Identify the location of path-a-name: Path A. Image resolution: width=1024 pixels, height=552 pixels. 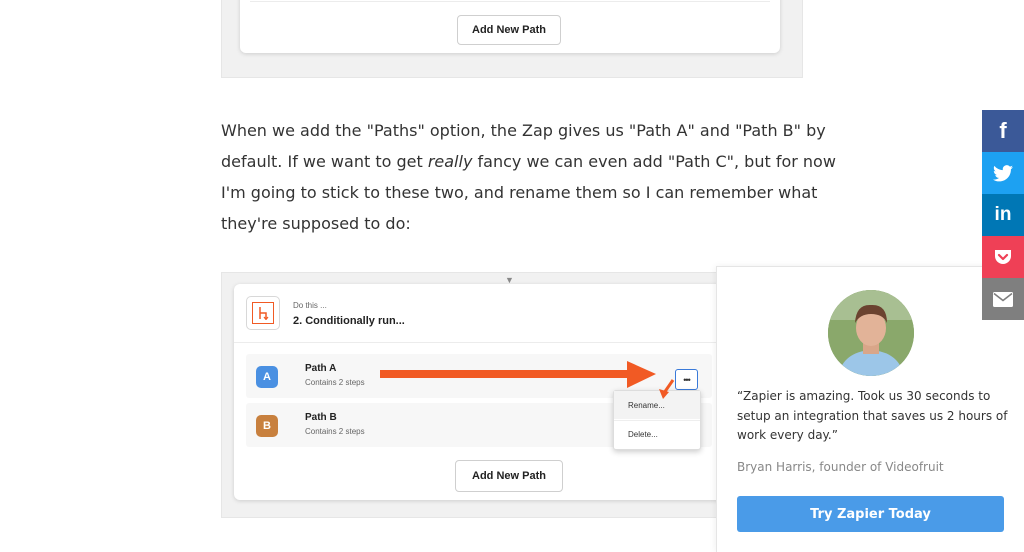
(321, 368).